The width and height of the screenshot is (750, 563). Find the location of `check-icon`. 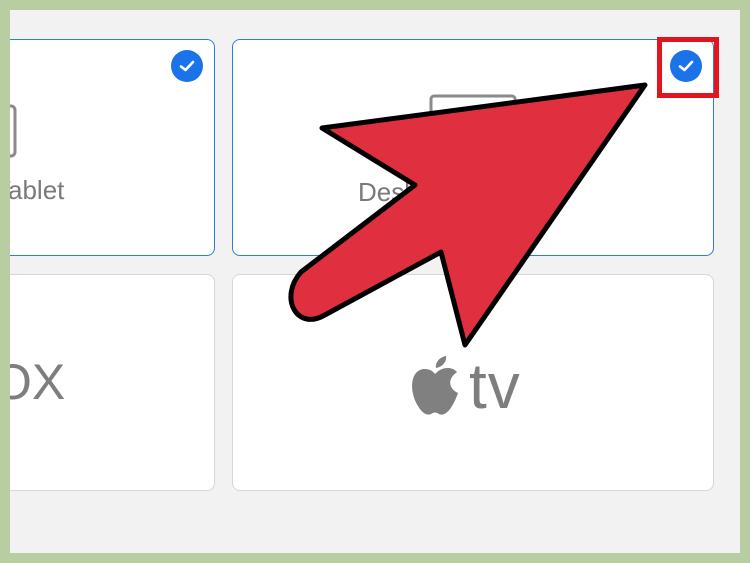

check-icon is located at coordinates (187, 66).